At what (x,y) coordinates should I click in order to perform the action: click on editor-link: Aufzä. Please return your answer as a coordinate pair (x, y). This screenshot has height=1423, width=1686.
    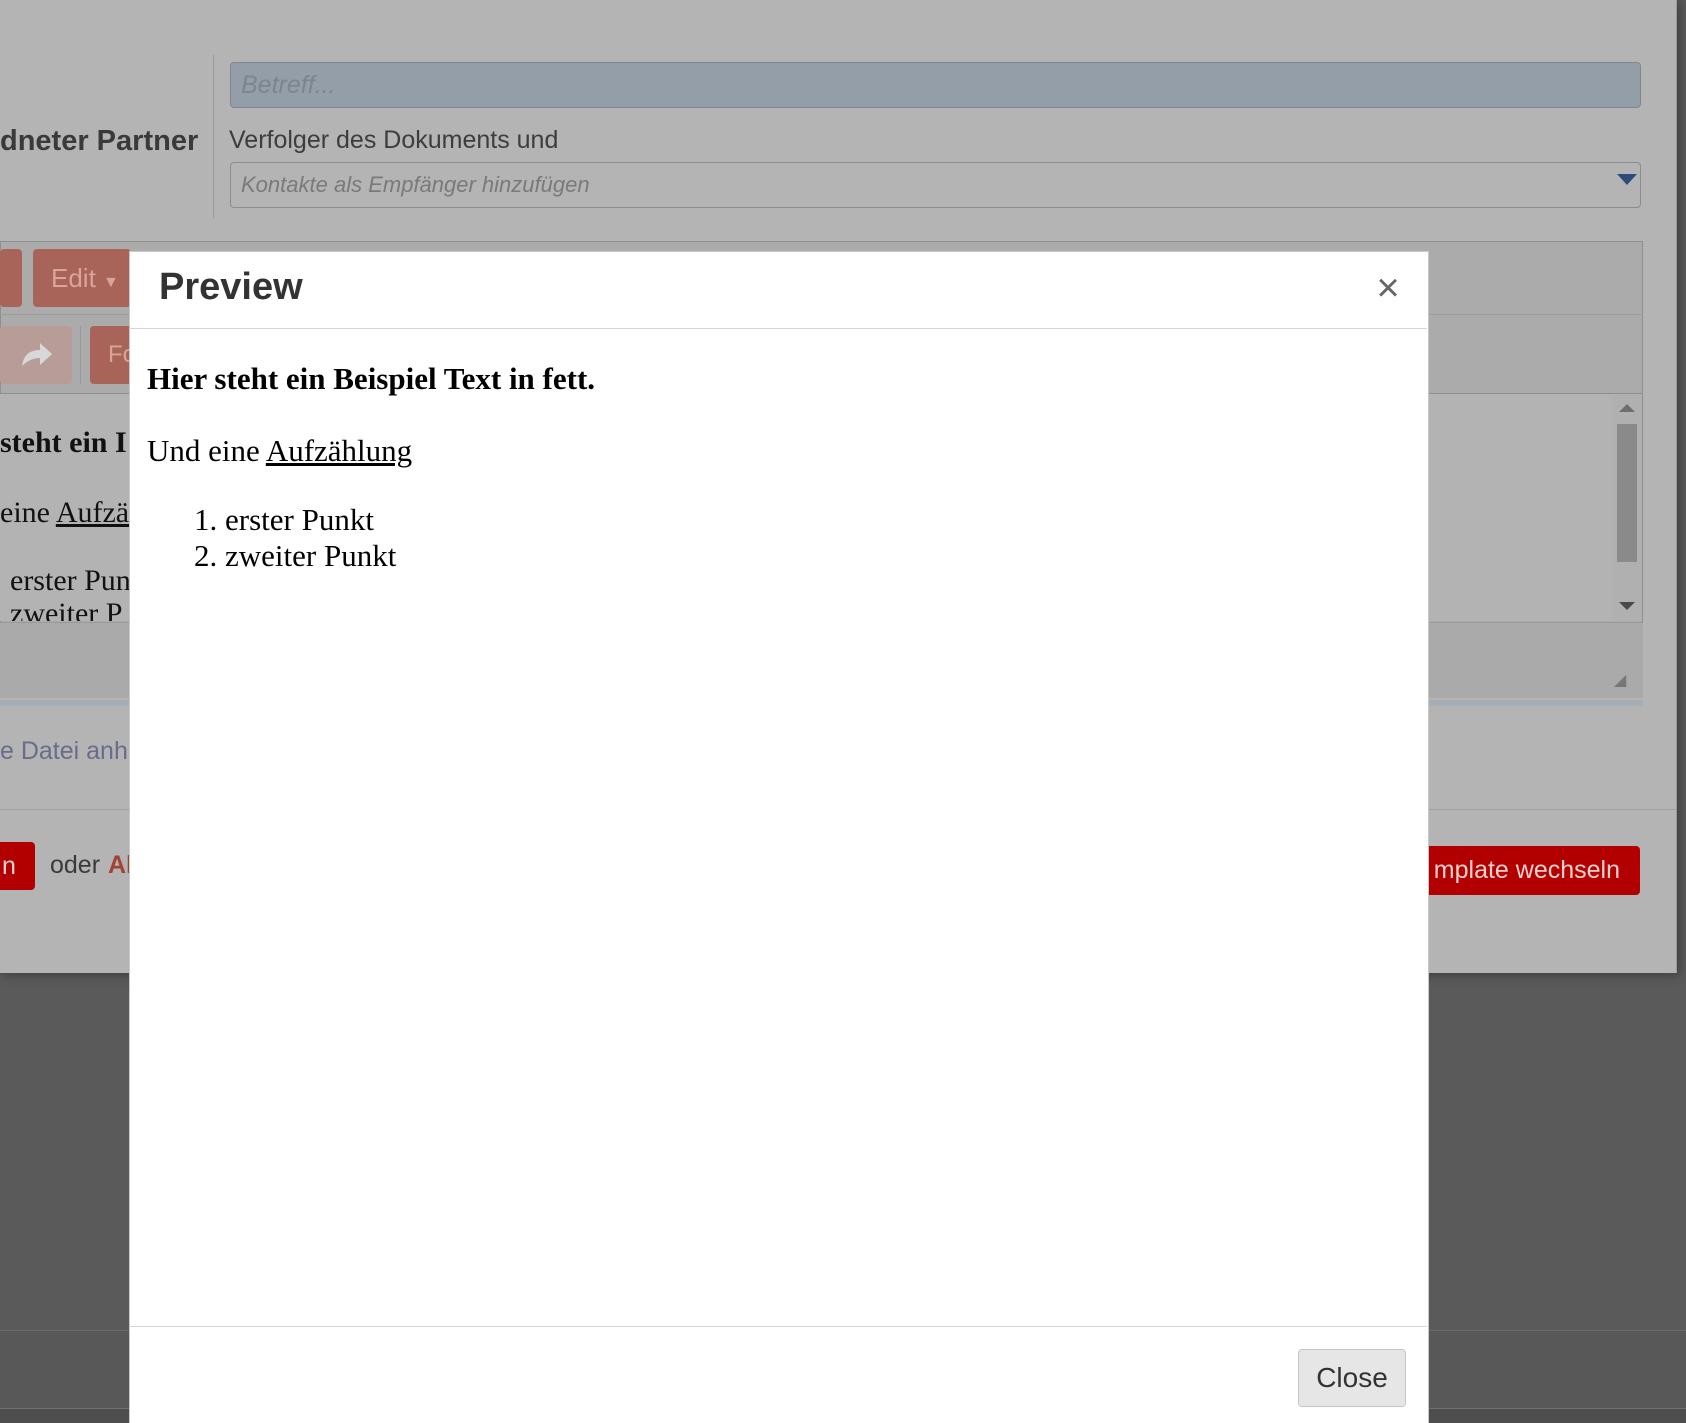
    Looking at the image, I should click on (92, 512).